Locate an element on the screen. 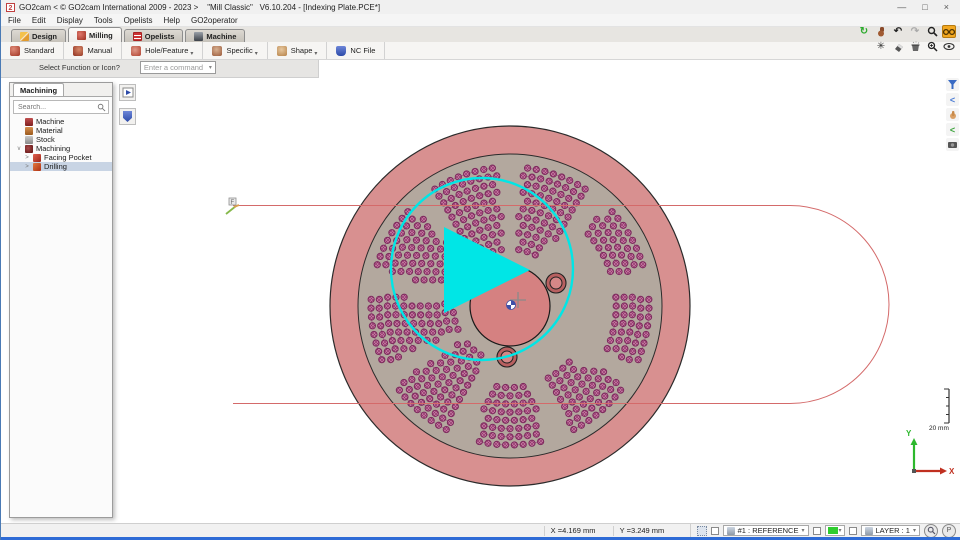 The height and width of the screenshot is (540, 960). grid-toggle-icon is located at coordinates (701, 530).